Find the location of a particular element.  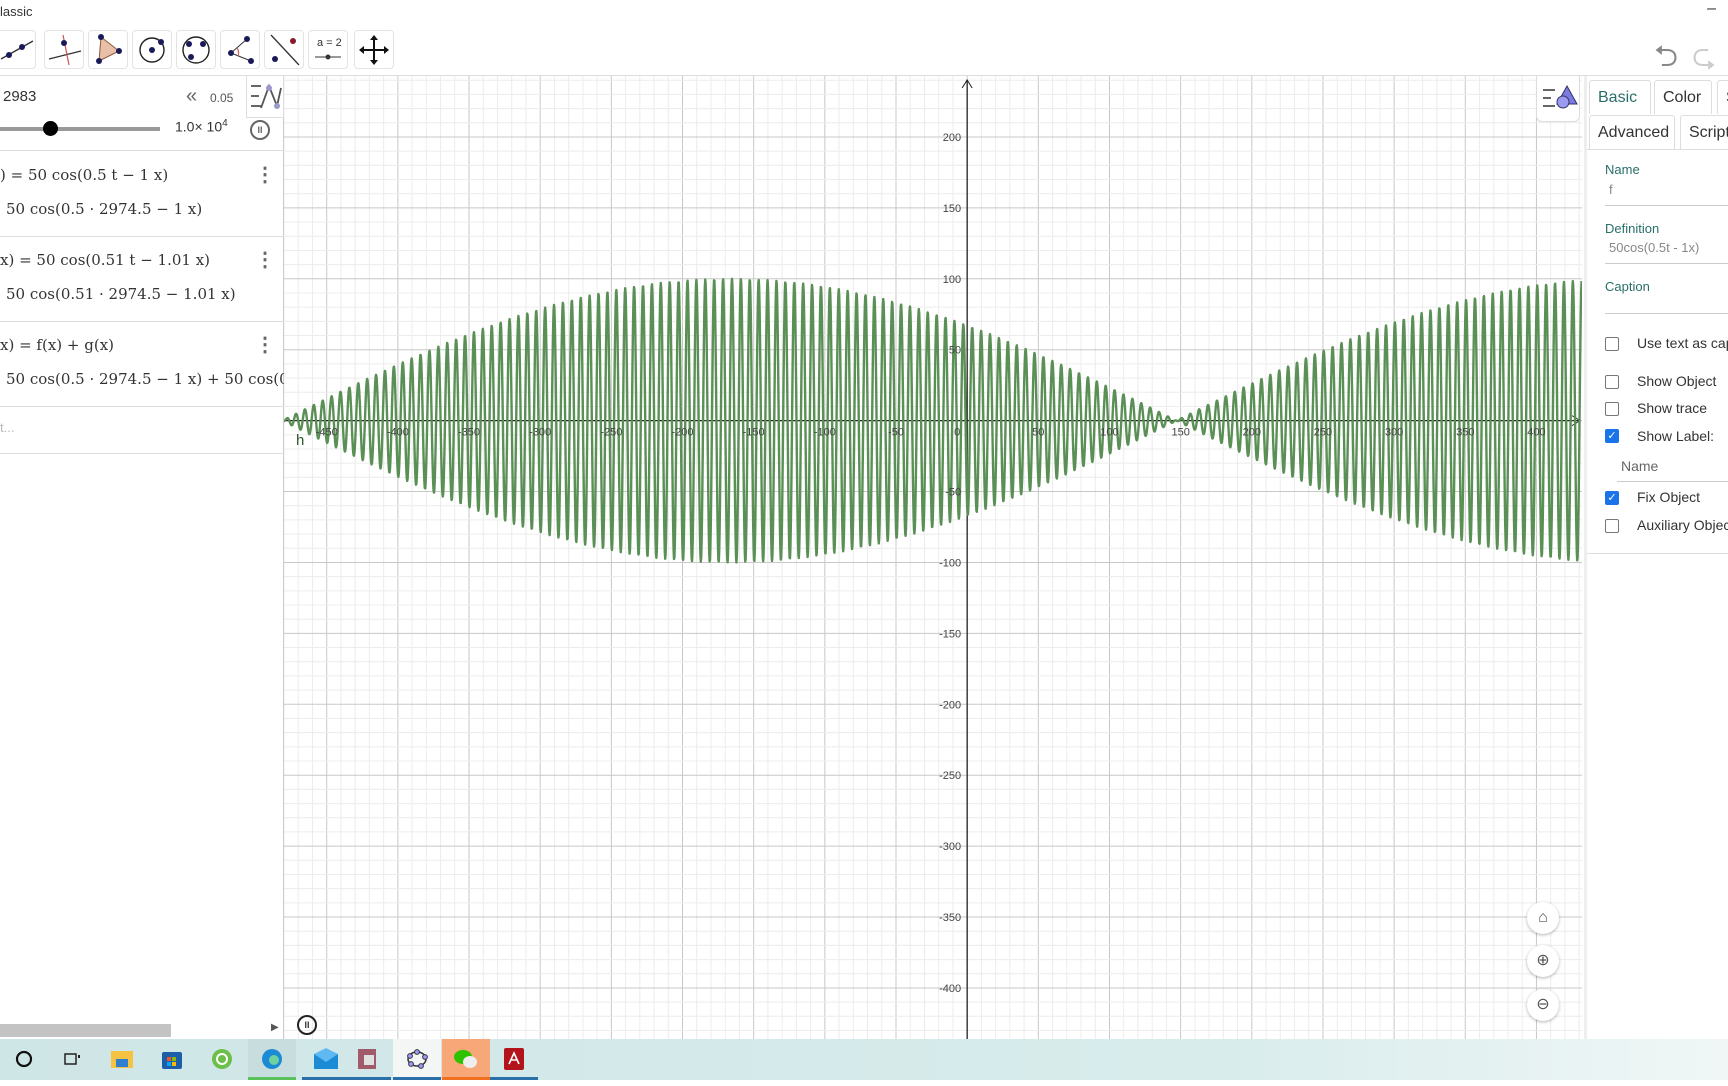

x-tick-label: 400 is located at coordinates (1536, 433).